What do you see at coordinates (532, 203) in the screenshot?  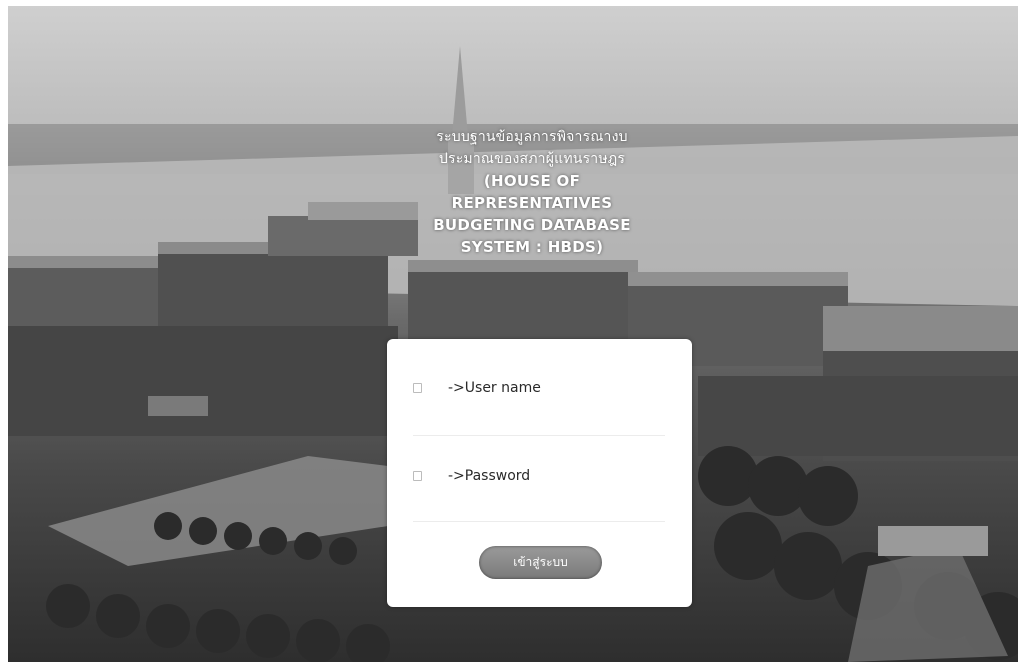 I see `title-en-line-2: REPRESENTATIVES` at bounding box center [532, 203].